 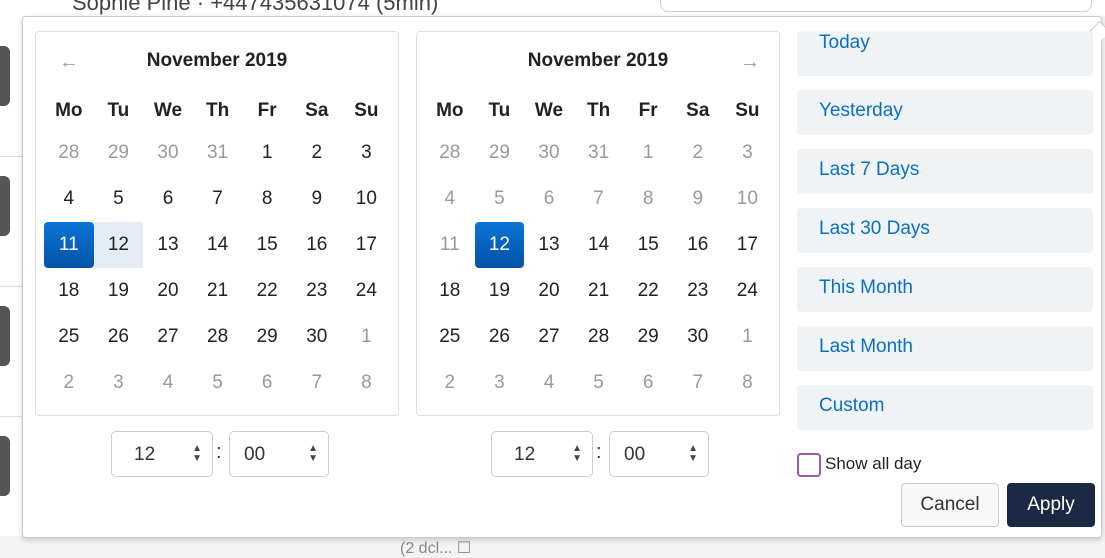 What do you see at coordinates (450, 245) in the screenshot?
I see `calendar-day: 11` at bounding box center [450, 245].